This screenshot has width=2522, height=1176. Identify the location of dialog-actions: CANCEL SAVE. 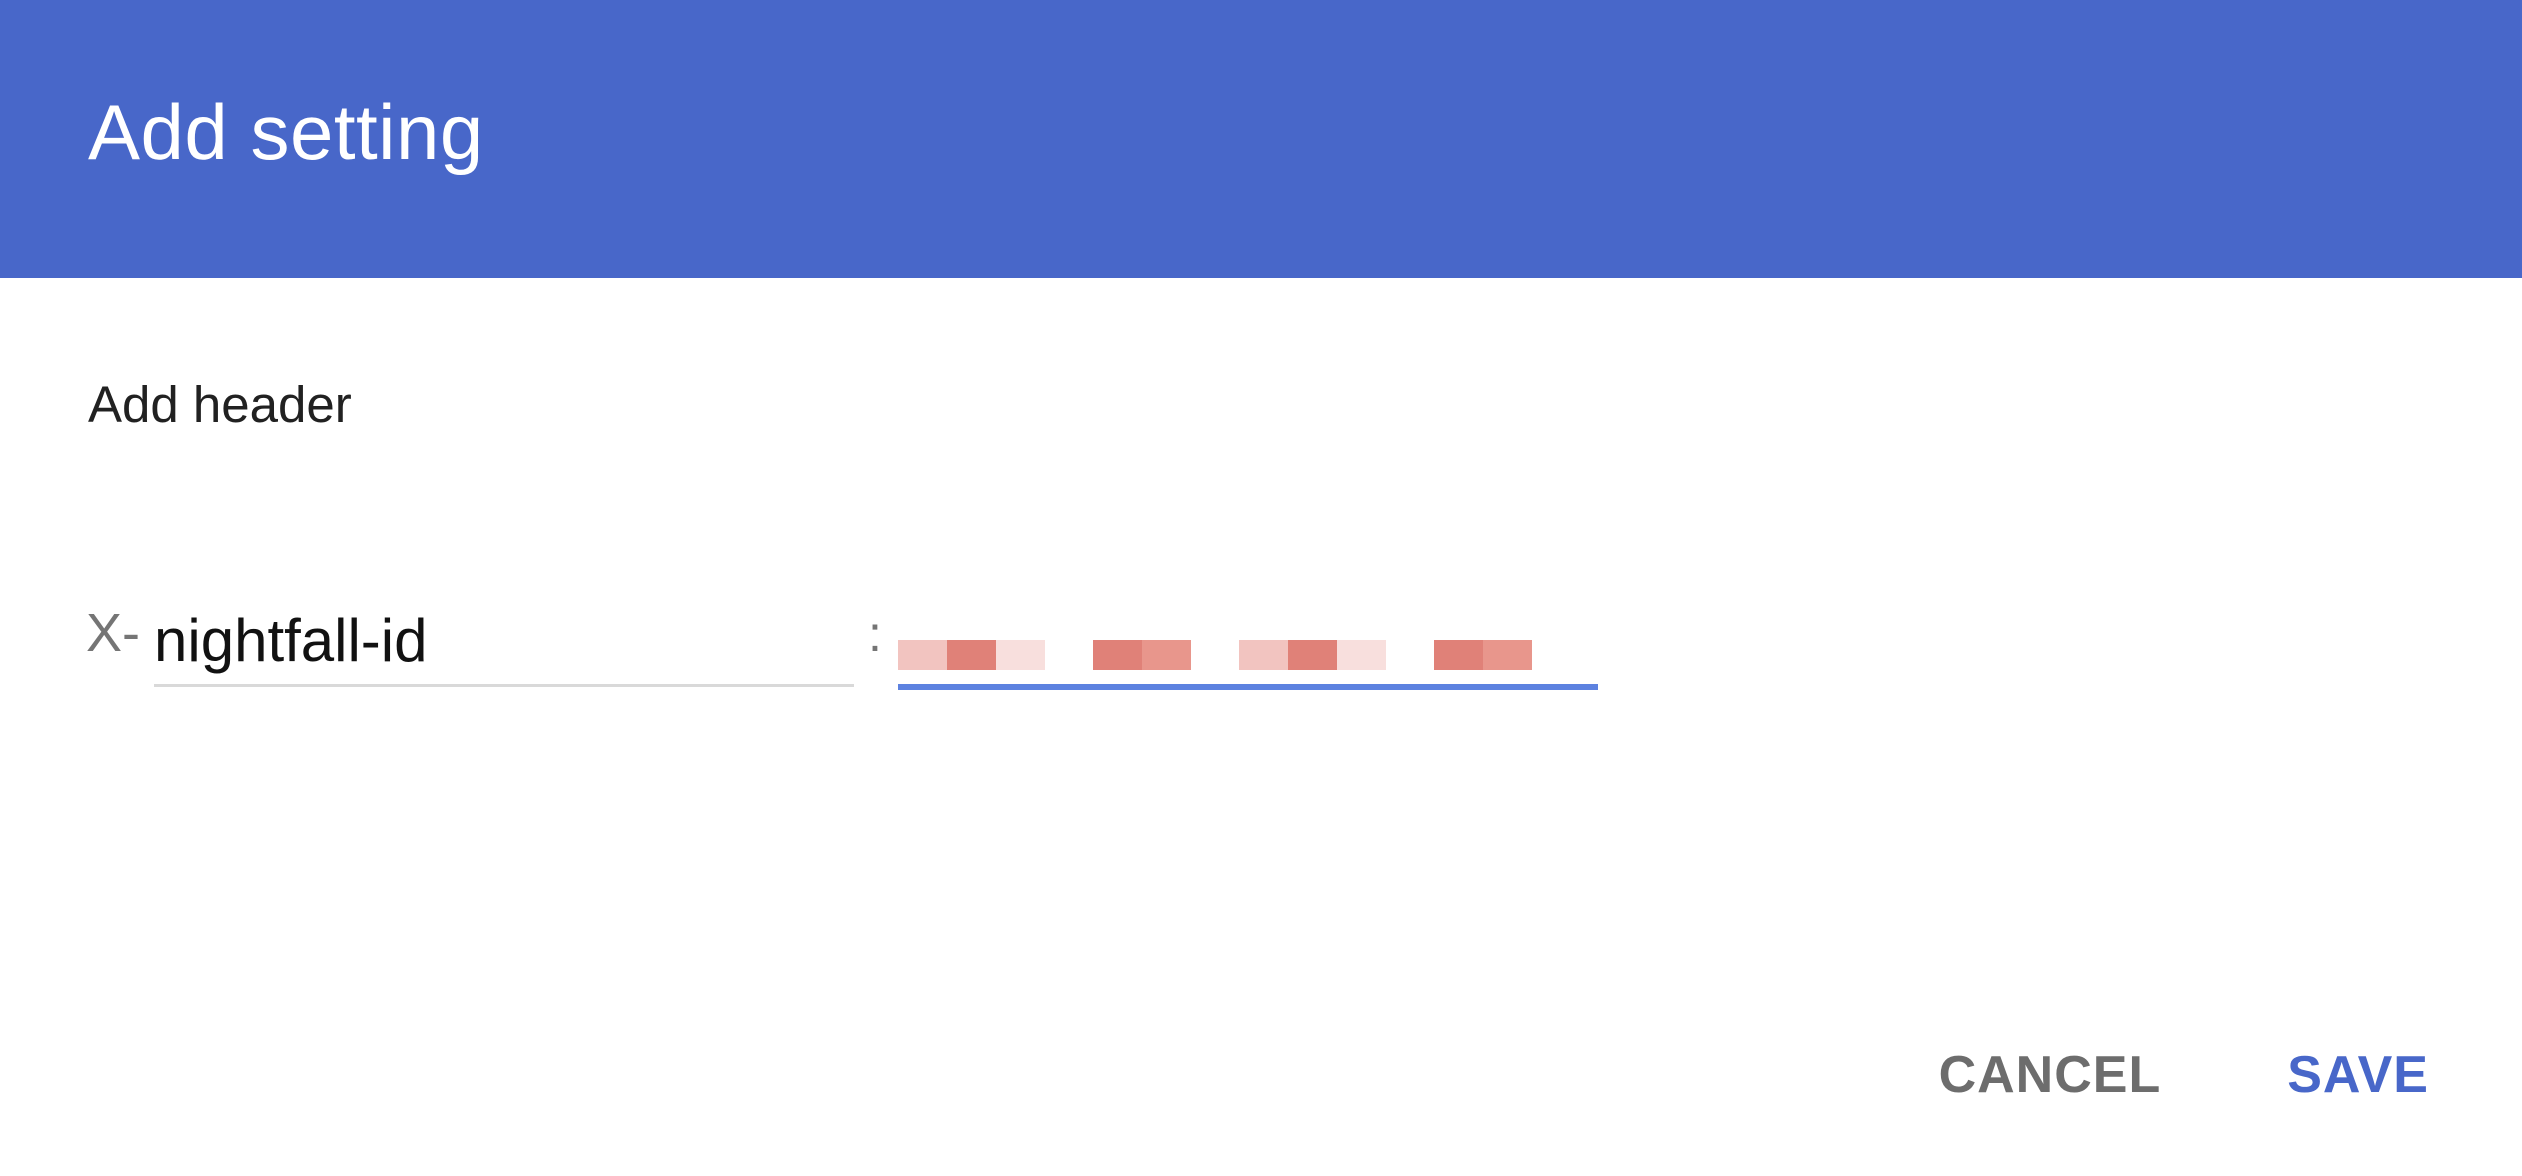
(2184, 1075).